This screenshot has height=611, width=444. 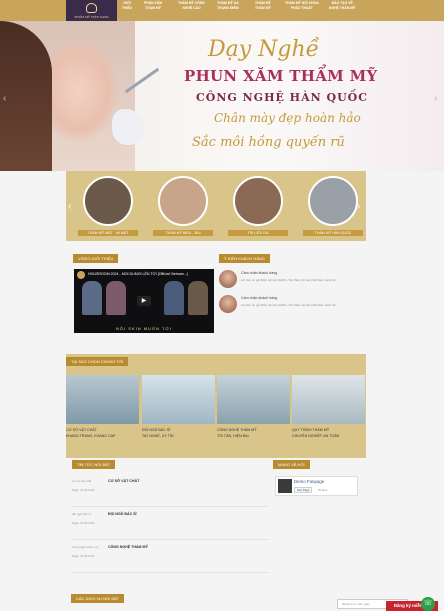 I want to click on news-section-title: TIN TỨC NỔI BẬT, so click(x=94, y=464).